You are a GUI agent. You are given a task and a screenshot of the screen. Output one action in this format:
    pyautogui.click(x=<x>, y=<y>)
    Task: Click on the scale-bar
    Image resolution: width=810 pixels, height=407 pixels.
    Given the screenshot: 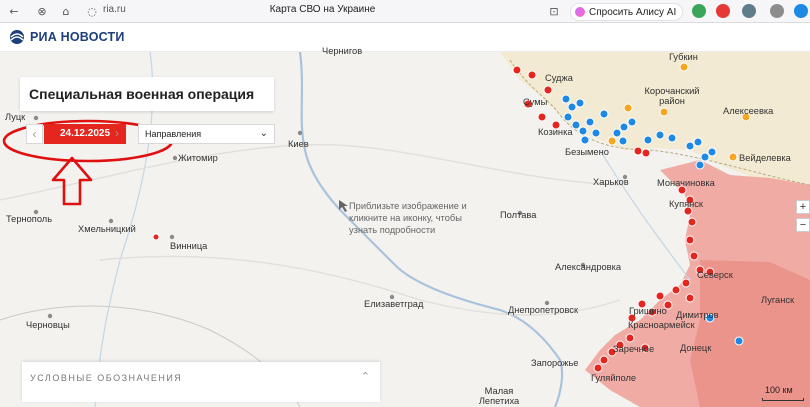 What is the action you would take?
    pyautogui.click(x=783, y=399)
    